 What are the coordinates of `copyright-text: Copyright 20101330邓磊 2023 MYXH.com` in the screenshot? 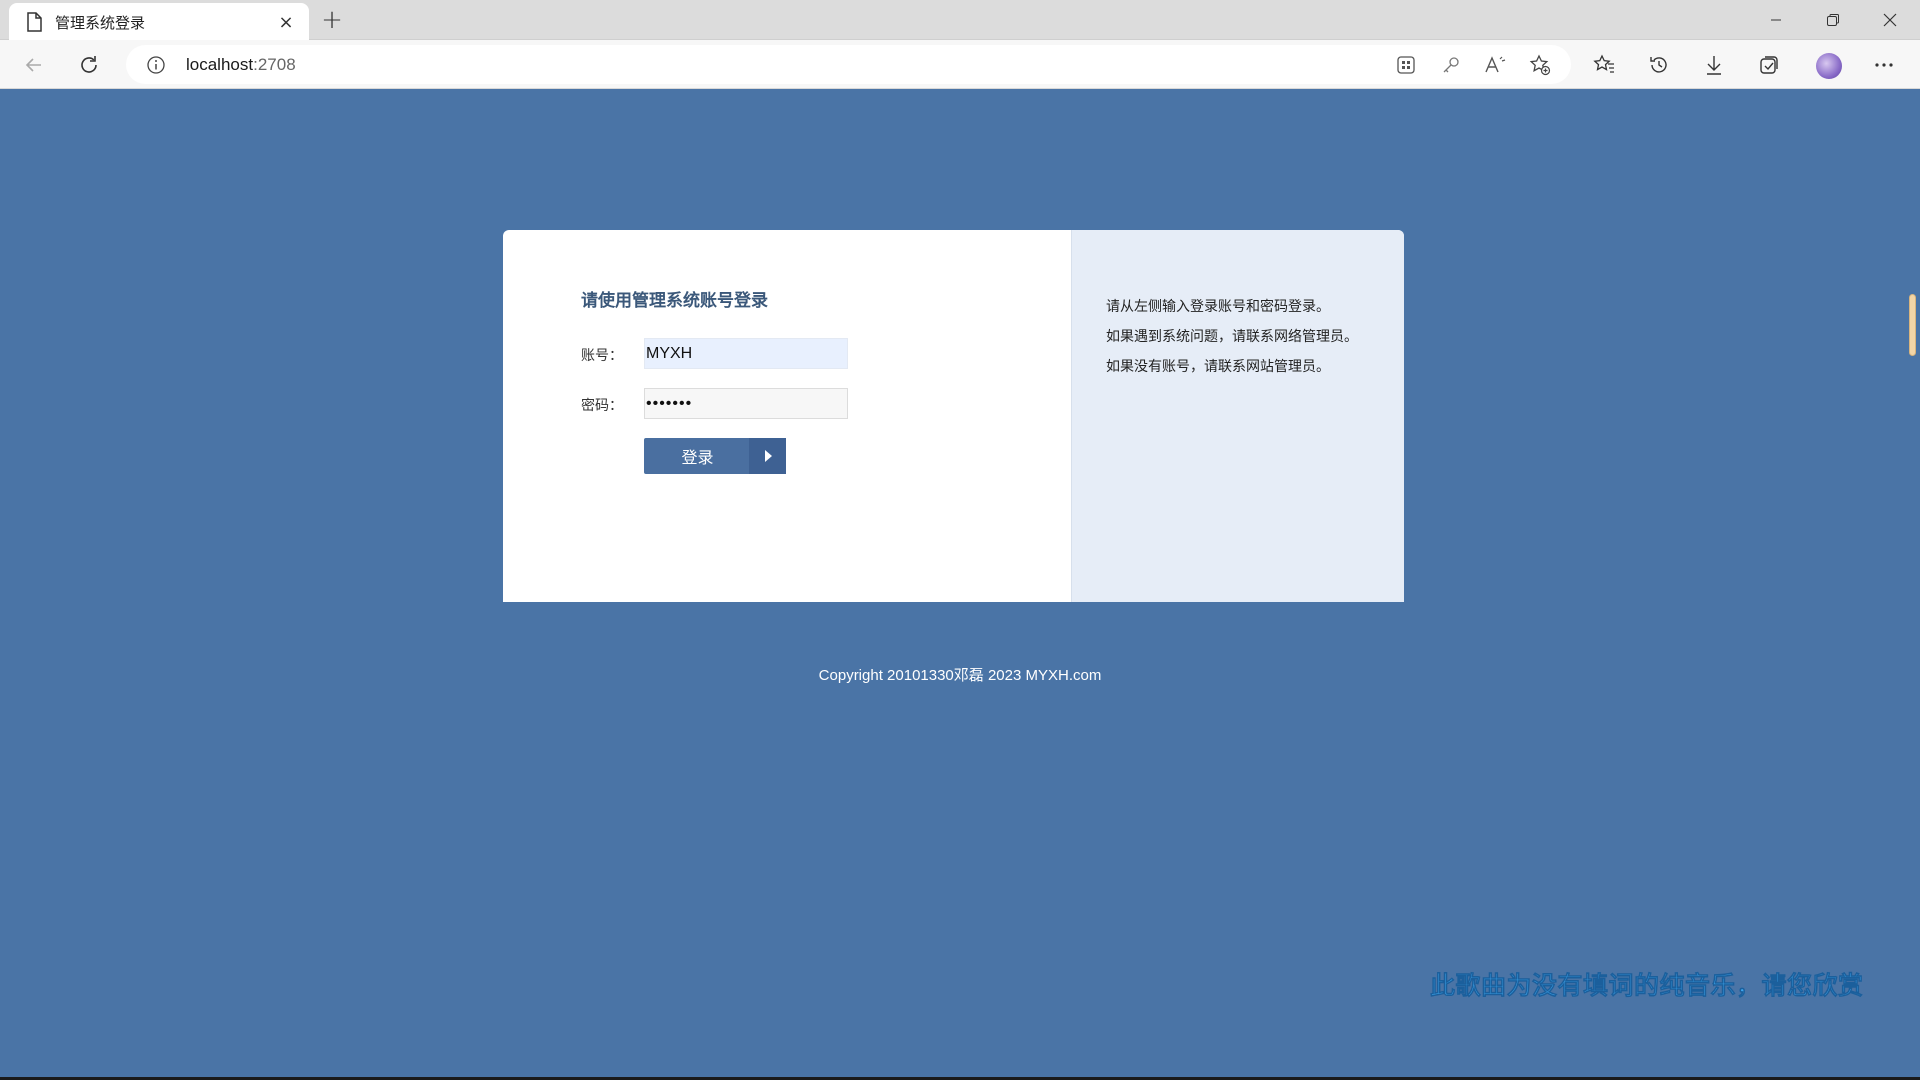 It's located at (960, 675).